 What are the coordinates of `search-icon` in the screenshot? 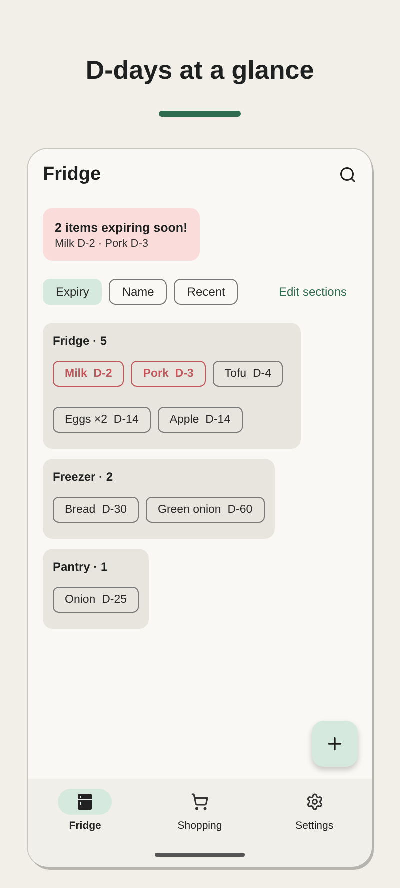 It's located at (348, 175).